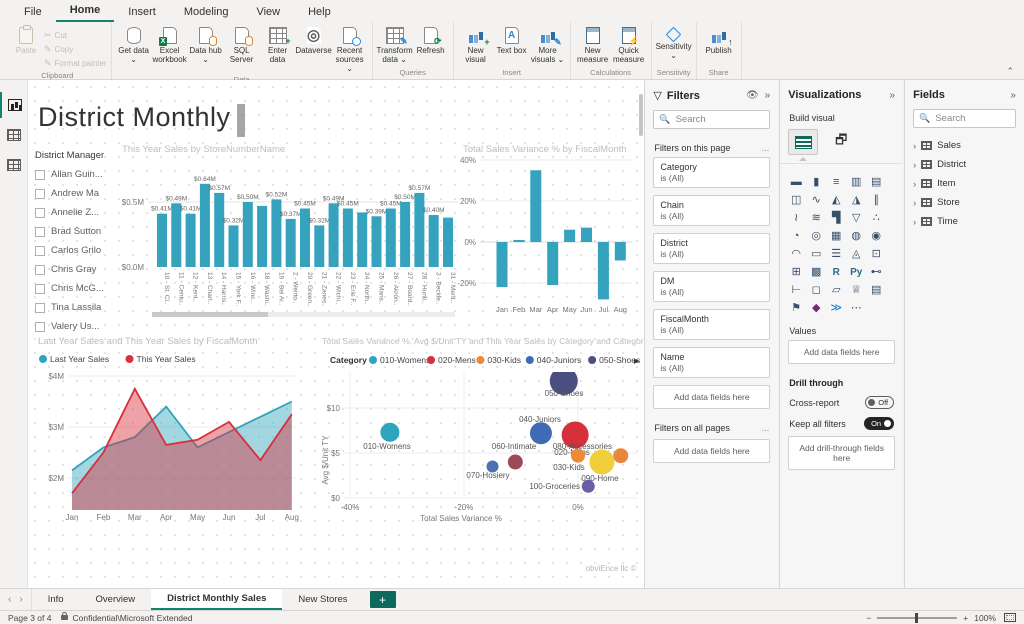 This screenshot has height=624, width=1024. I want to click on power-automate-icon: ≫, so click(836, 309).